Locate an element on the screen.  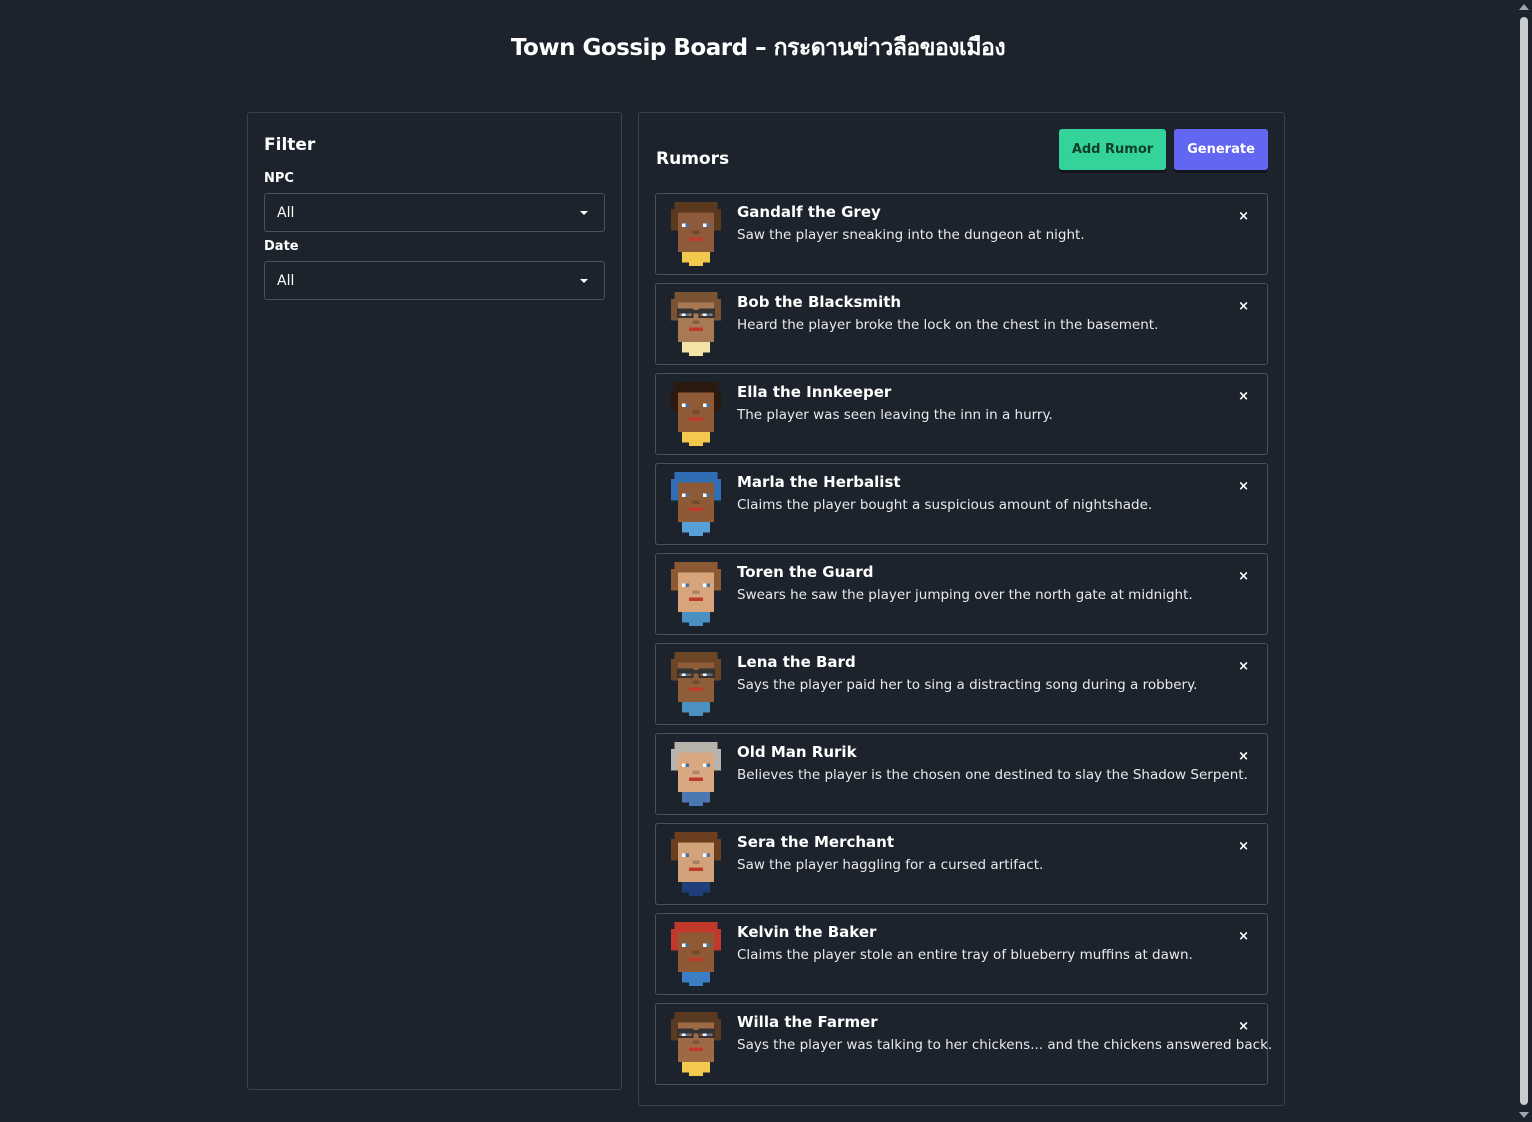
npc-name: Old Man Rurik is located at coordinates (797, 752).